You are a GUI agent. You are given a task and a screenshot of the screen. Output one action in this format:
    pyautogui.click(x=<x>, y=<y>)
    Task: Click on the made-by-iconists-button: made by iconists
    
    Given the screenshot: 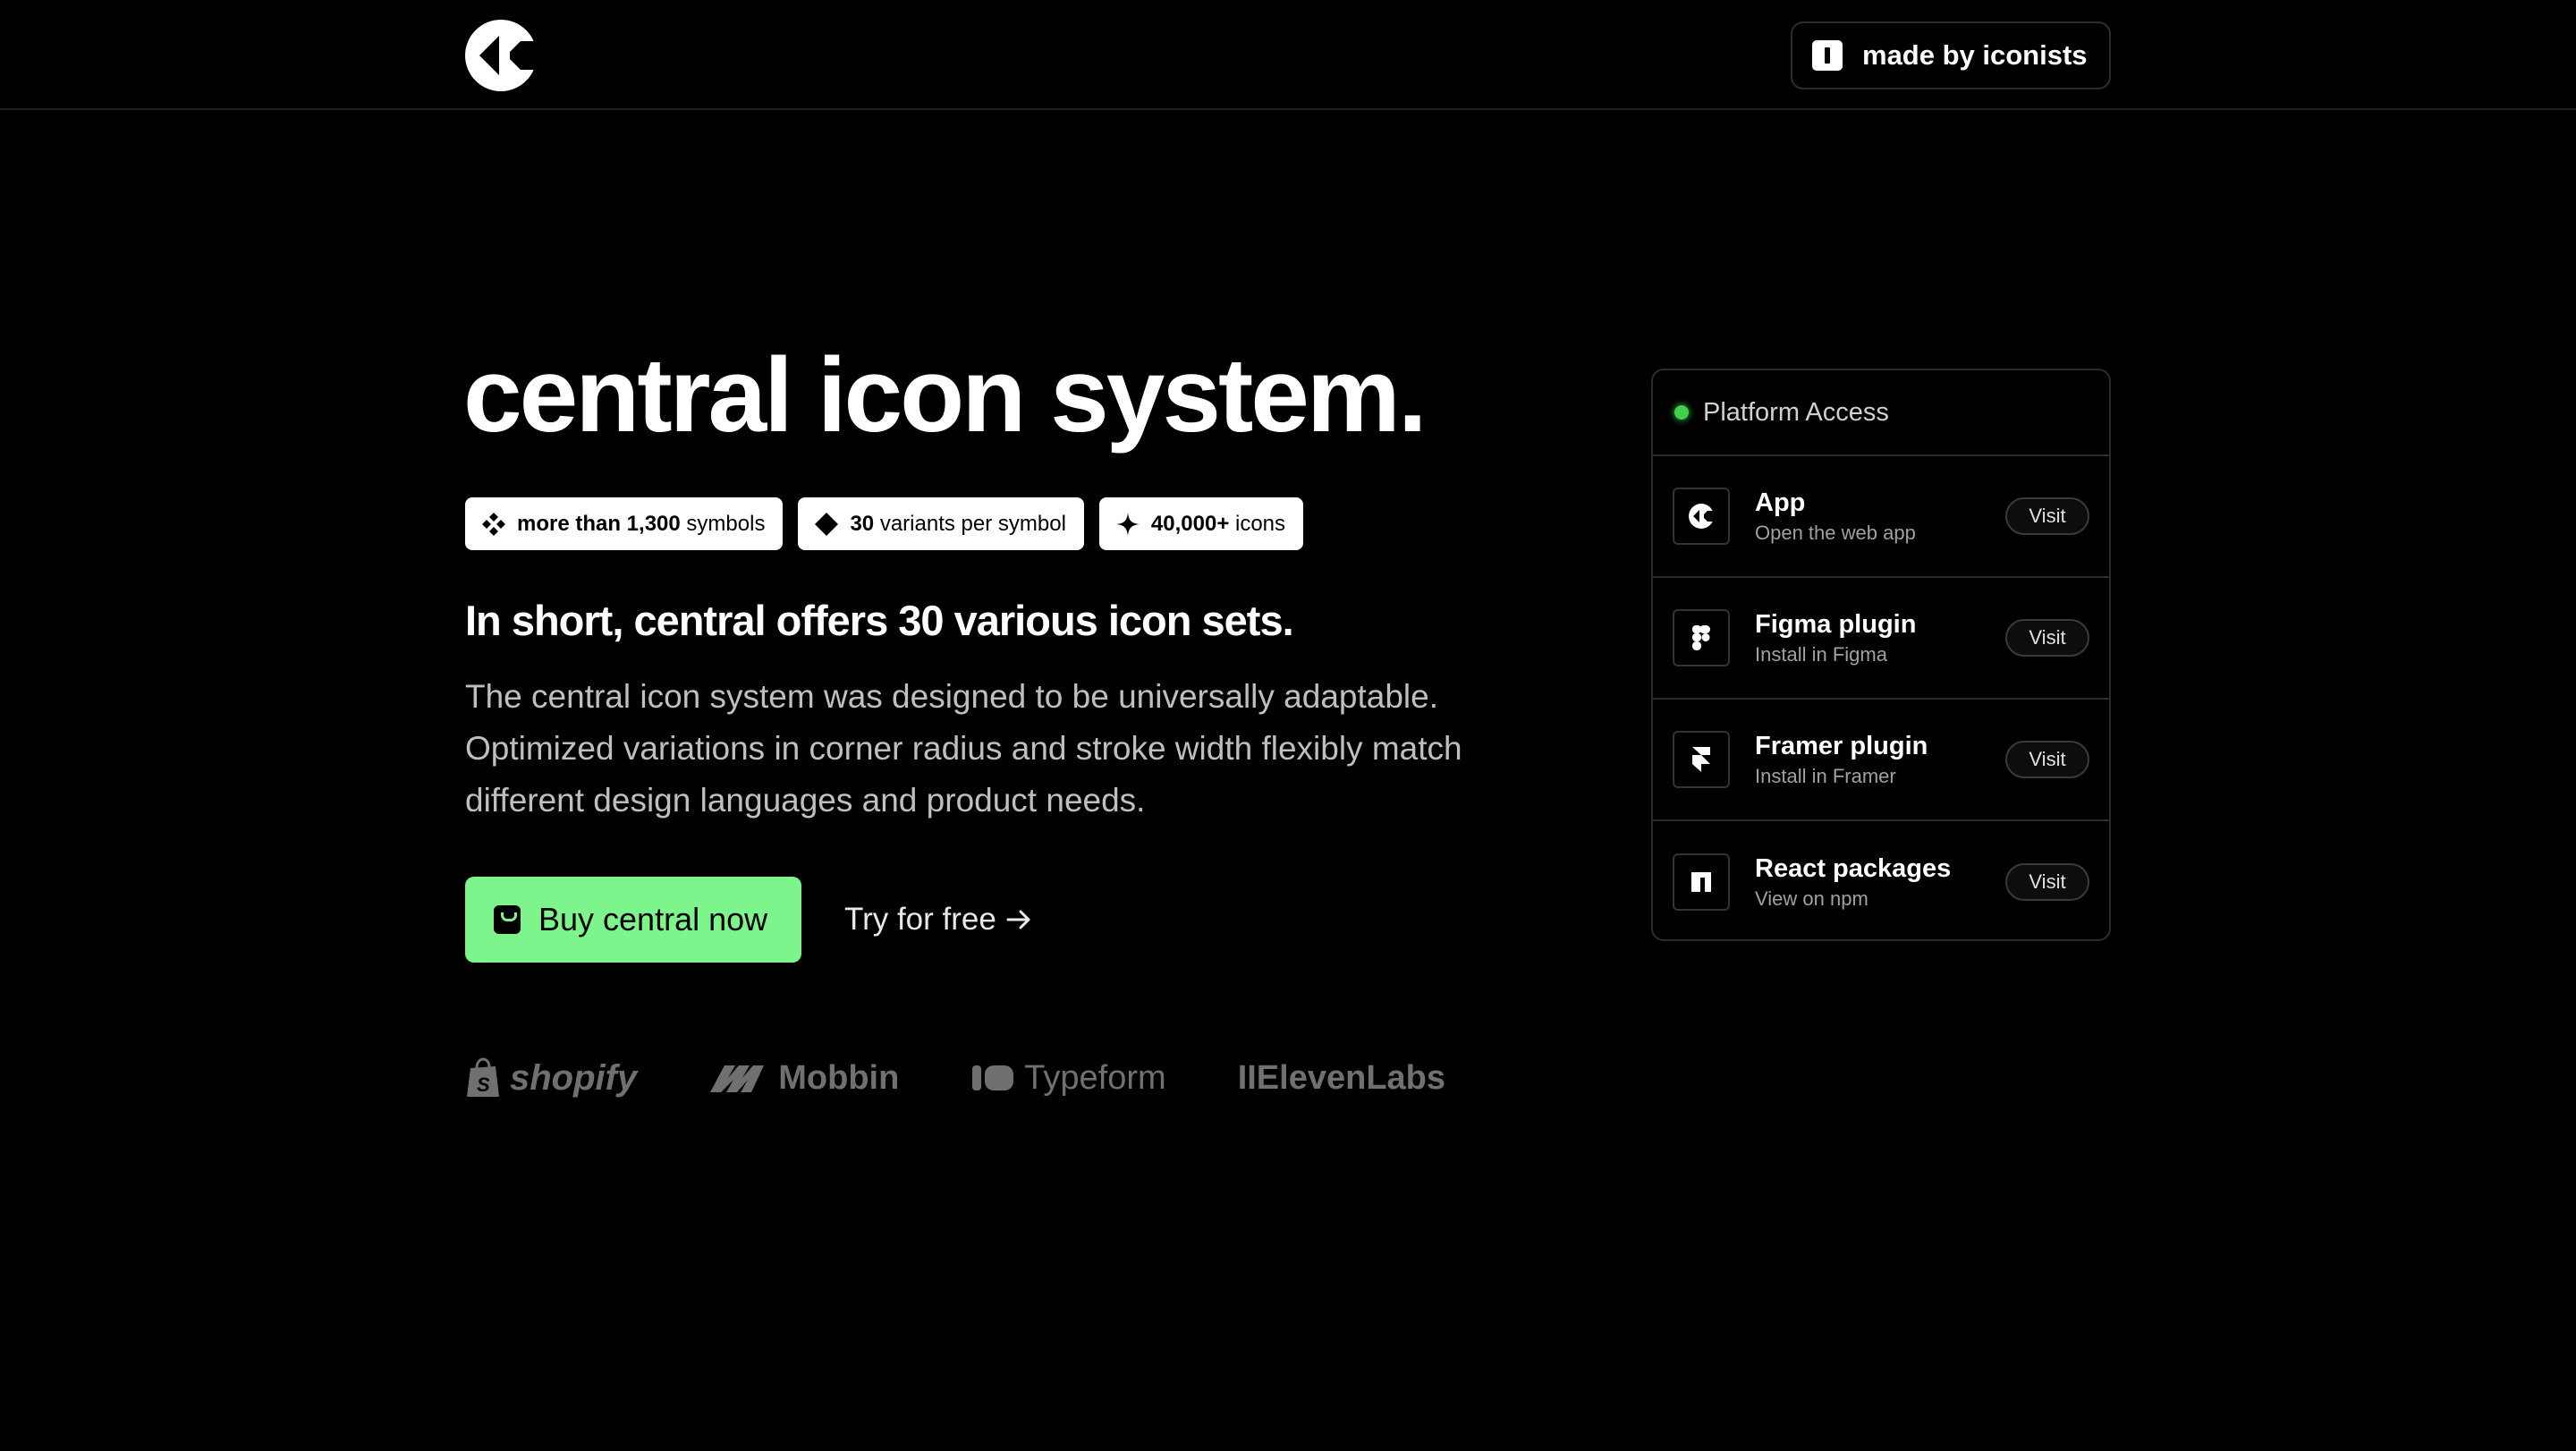 What is the action you would take?
    pyautogui.click(x=1951, y=55)
    